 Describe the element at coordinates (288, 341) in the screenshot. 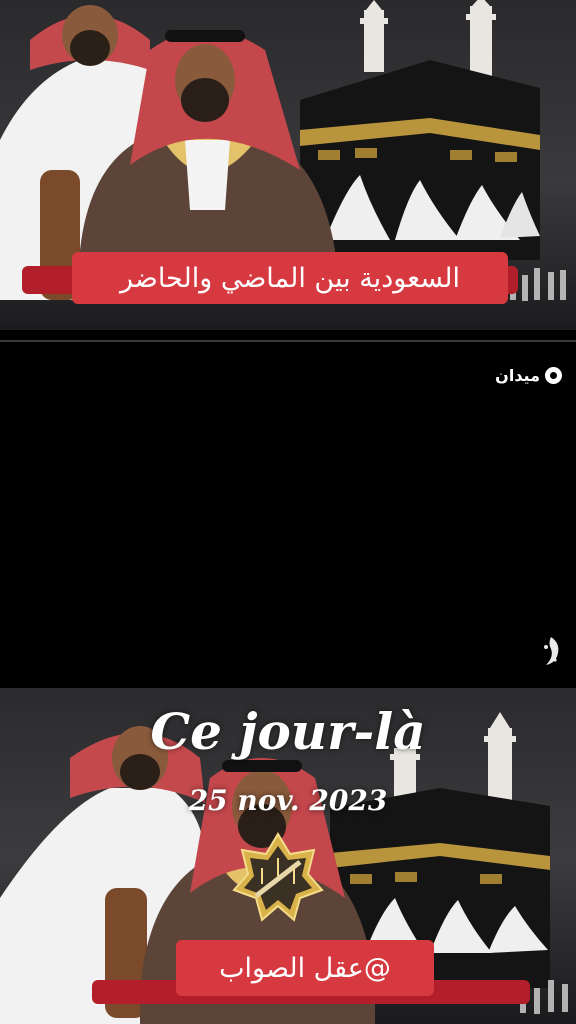

I see `divider` at that location.